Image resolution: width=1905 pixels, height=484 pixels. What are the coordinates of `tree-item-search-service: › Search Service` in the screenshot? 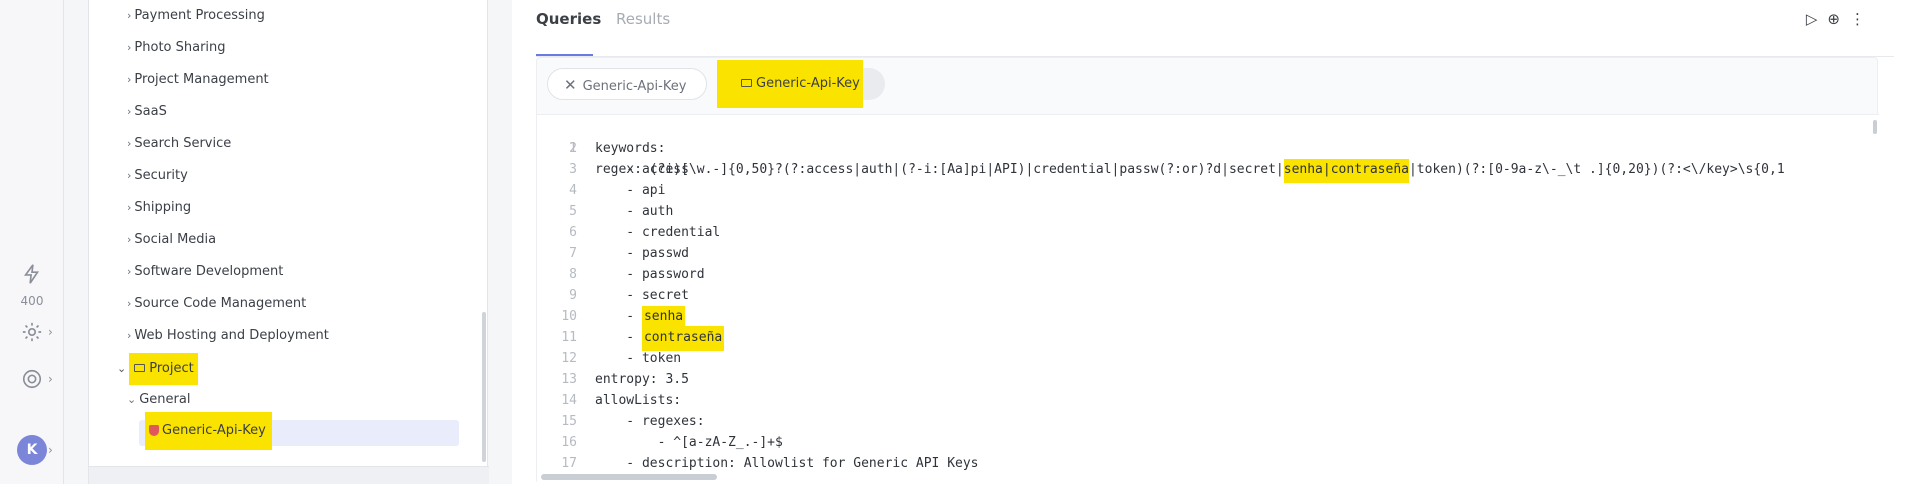 It's located at (179, 144).